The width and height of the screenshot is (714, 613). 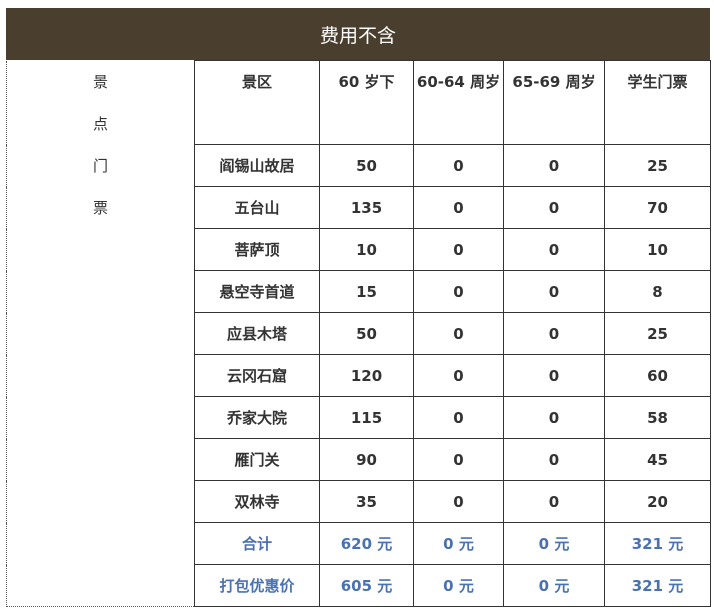 I want to click on package-65-69: 0 元, so click(x=554, y=585).